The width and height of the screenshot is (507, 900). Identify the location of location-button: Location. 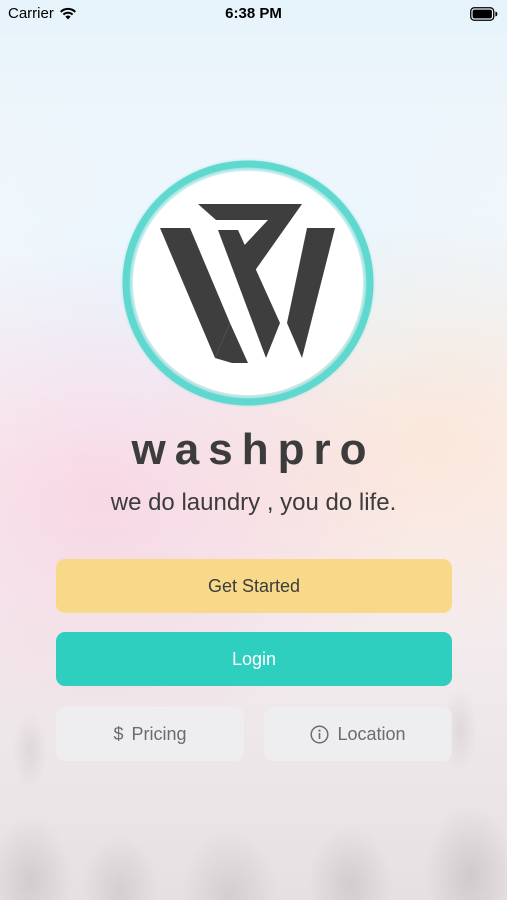
(358, 734).